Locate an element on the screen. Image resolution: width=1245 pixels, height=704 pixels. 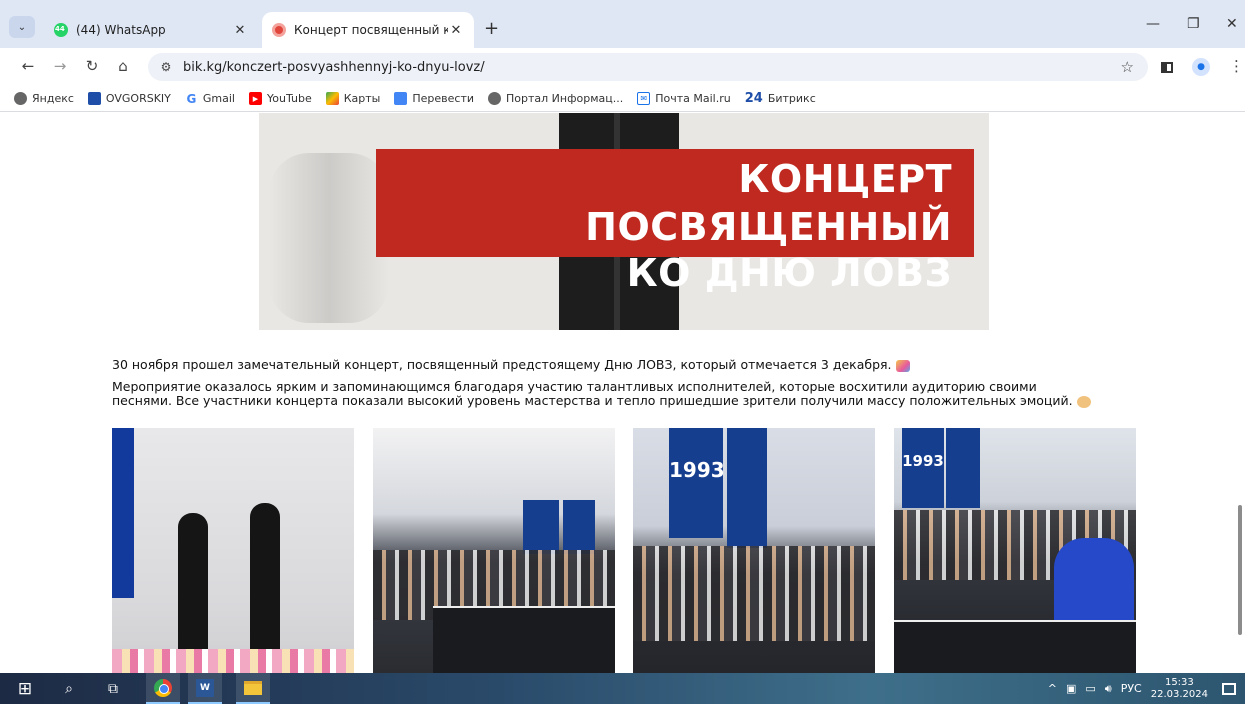
profile-icon: ● is located at coordinates (1201, 67).